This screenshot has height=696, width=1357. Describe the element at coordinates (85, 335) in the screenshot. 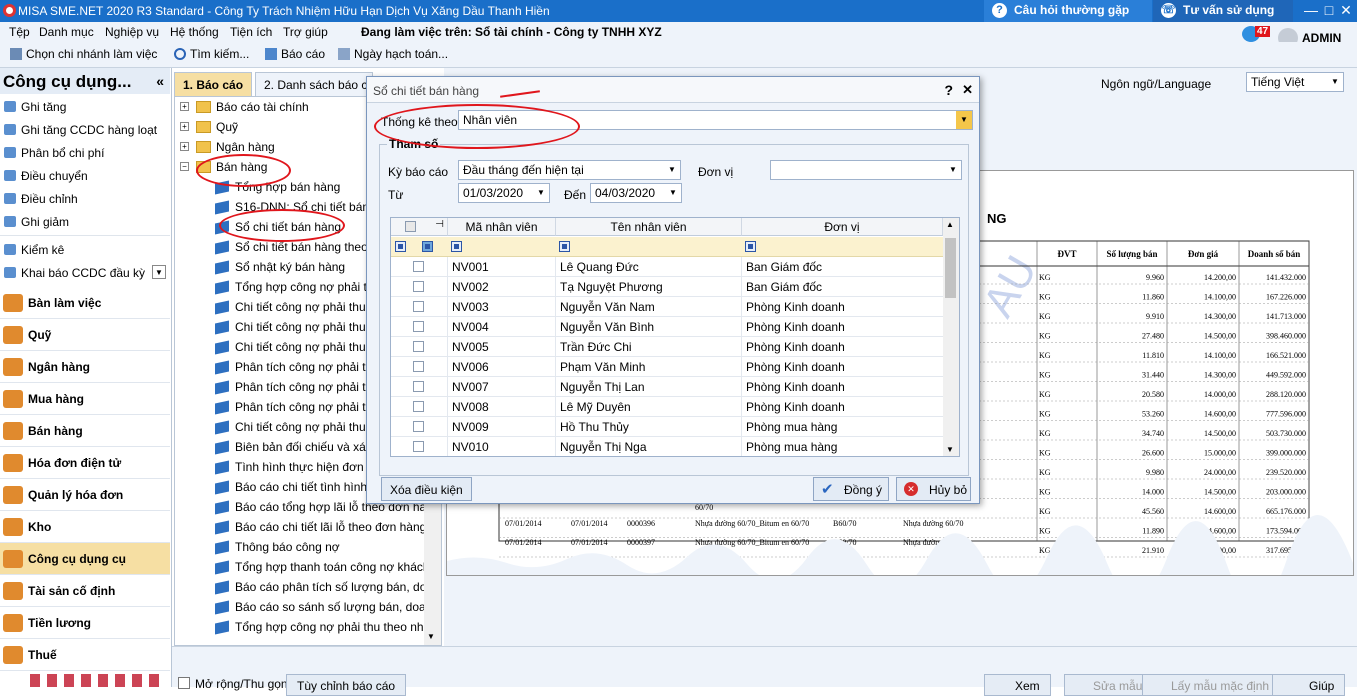

I see `nav-cash: Quỹ` at that location.